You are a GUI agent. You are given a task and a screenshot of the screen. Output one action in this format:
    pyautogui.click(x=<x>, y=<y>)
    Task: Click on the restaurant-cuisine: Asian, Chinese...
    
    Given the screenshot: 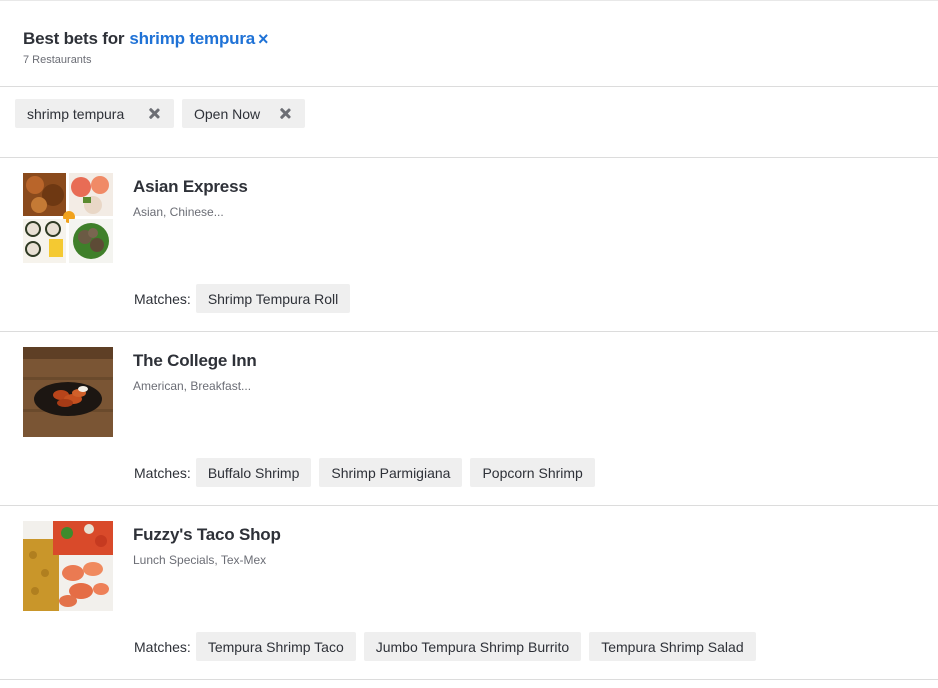 What is the action you would take?
    pyautogui.click(x=178, y=212)
    